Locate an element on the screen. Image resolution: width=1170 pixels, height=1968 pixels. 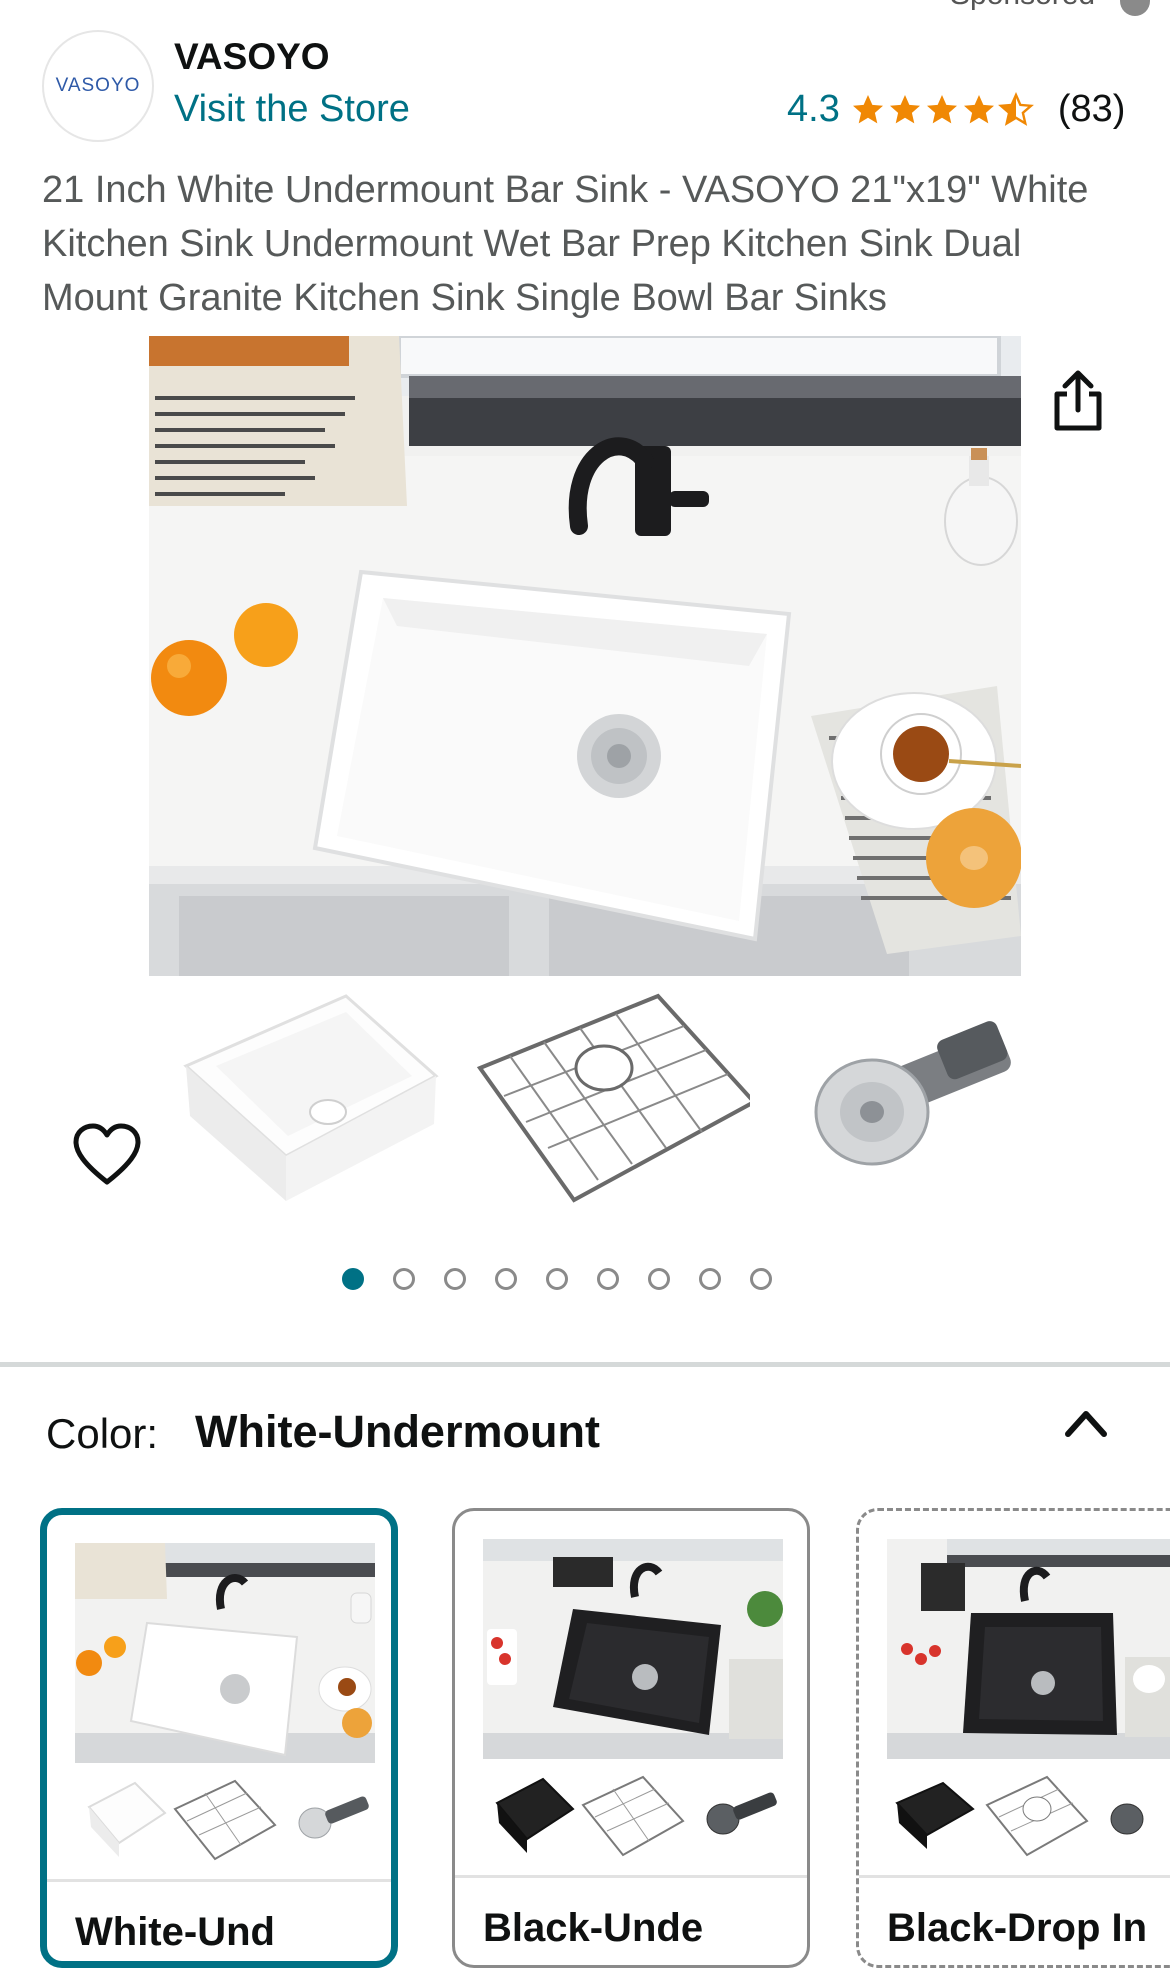
image-pagination is located at coordinates (557, 1279).